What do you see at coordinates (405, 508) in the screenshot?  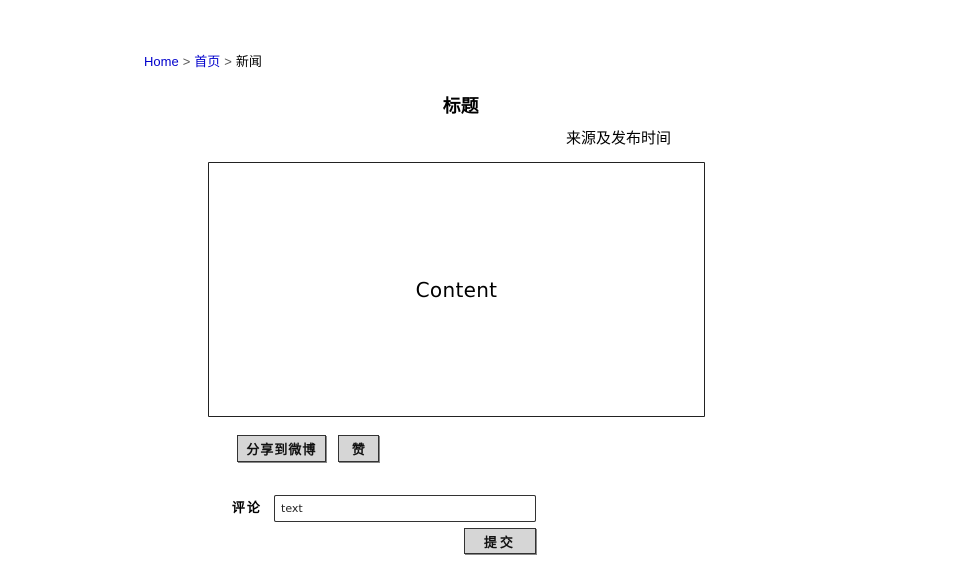 I see `comment-input` at bounding box center [405, 508].